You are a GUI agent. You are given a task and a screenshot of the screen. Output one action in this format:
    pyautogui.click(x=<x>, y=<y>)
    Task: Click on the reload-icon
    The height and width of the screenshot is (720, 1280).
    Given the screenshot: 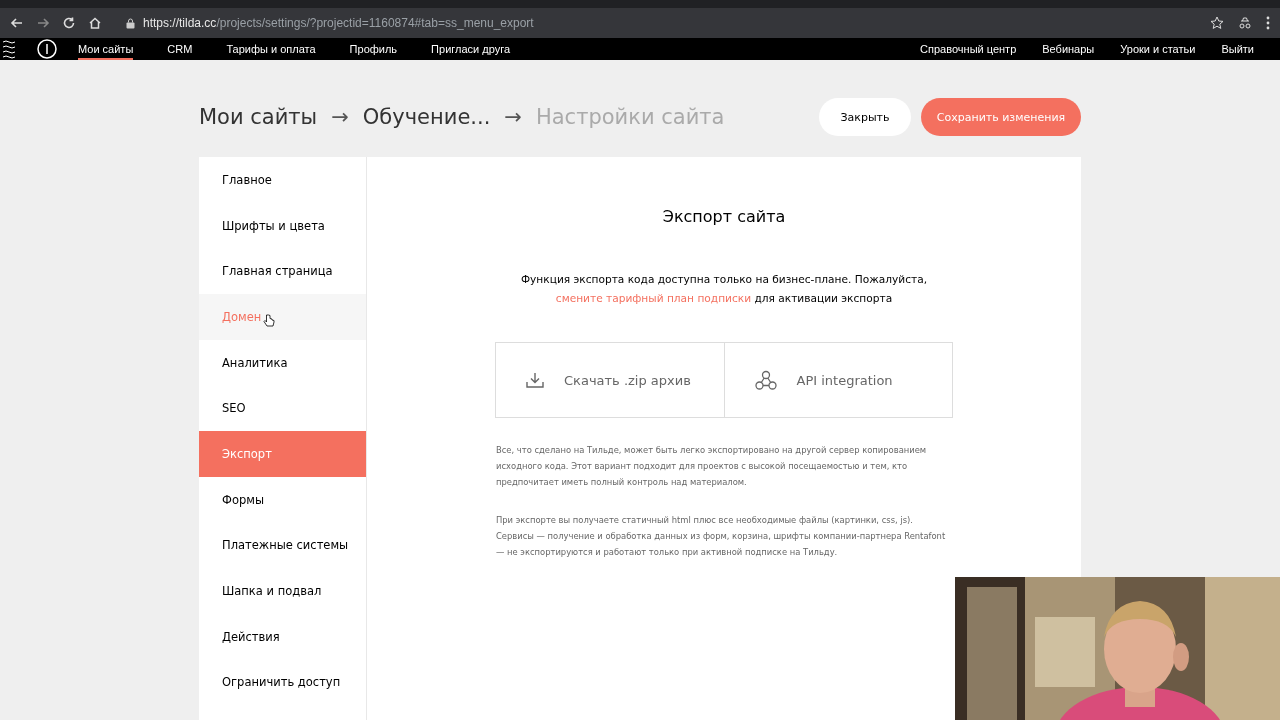 What is the action you would take?
    pyautogui.click(x=69, y=23)
    